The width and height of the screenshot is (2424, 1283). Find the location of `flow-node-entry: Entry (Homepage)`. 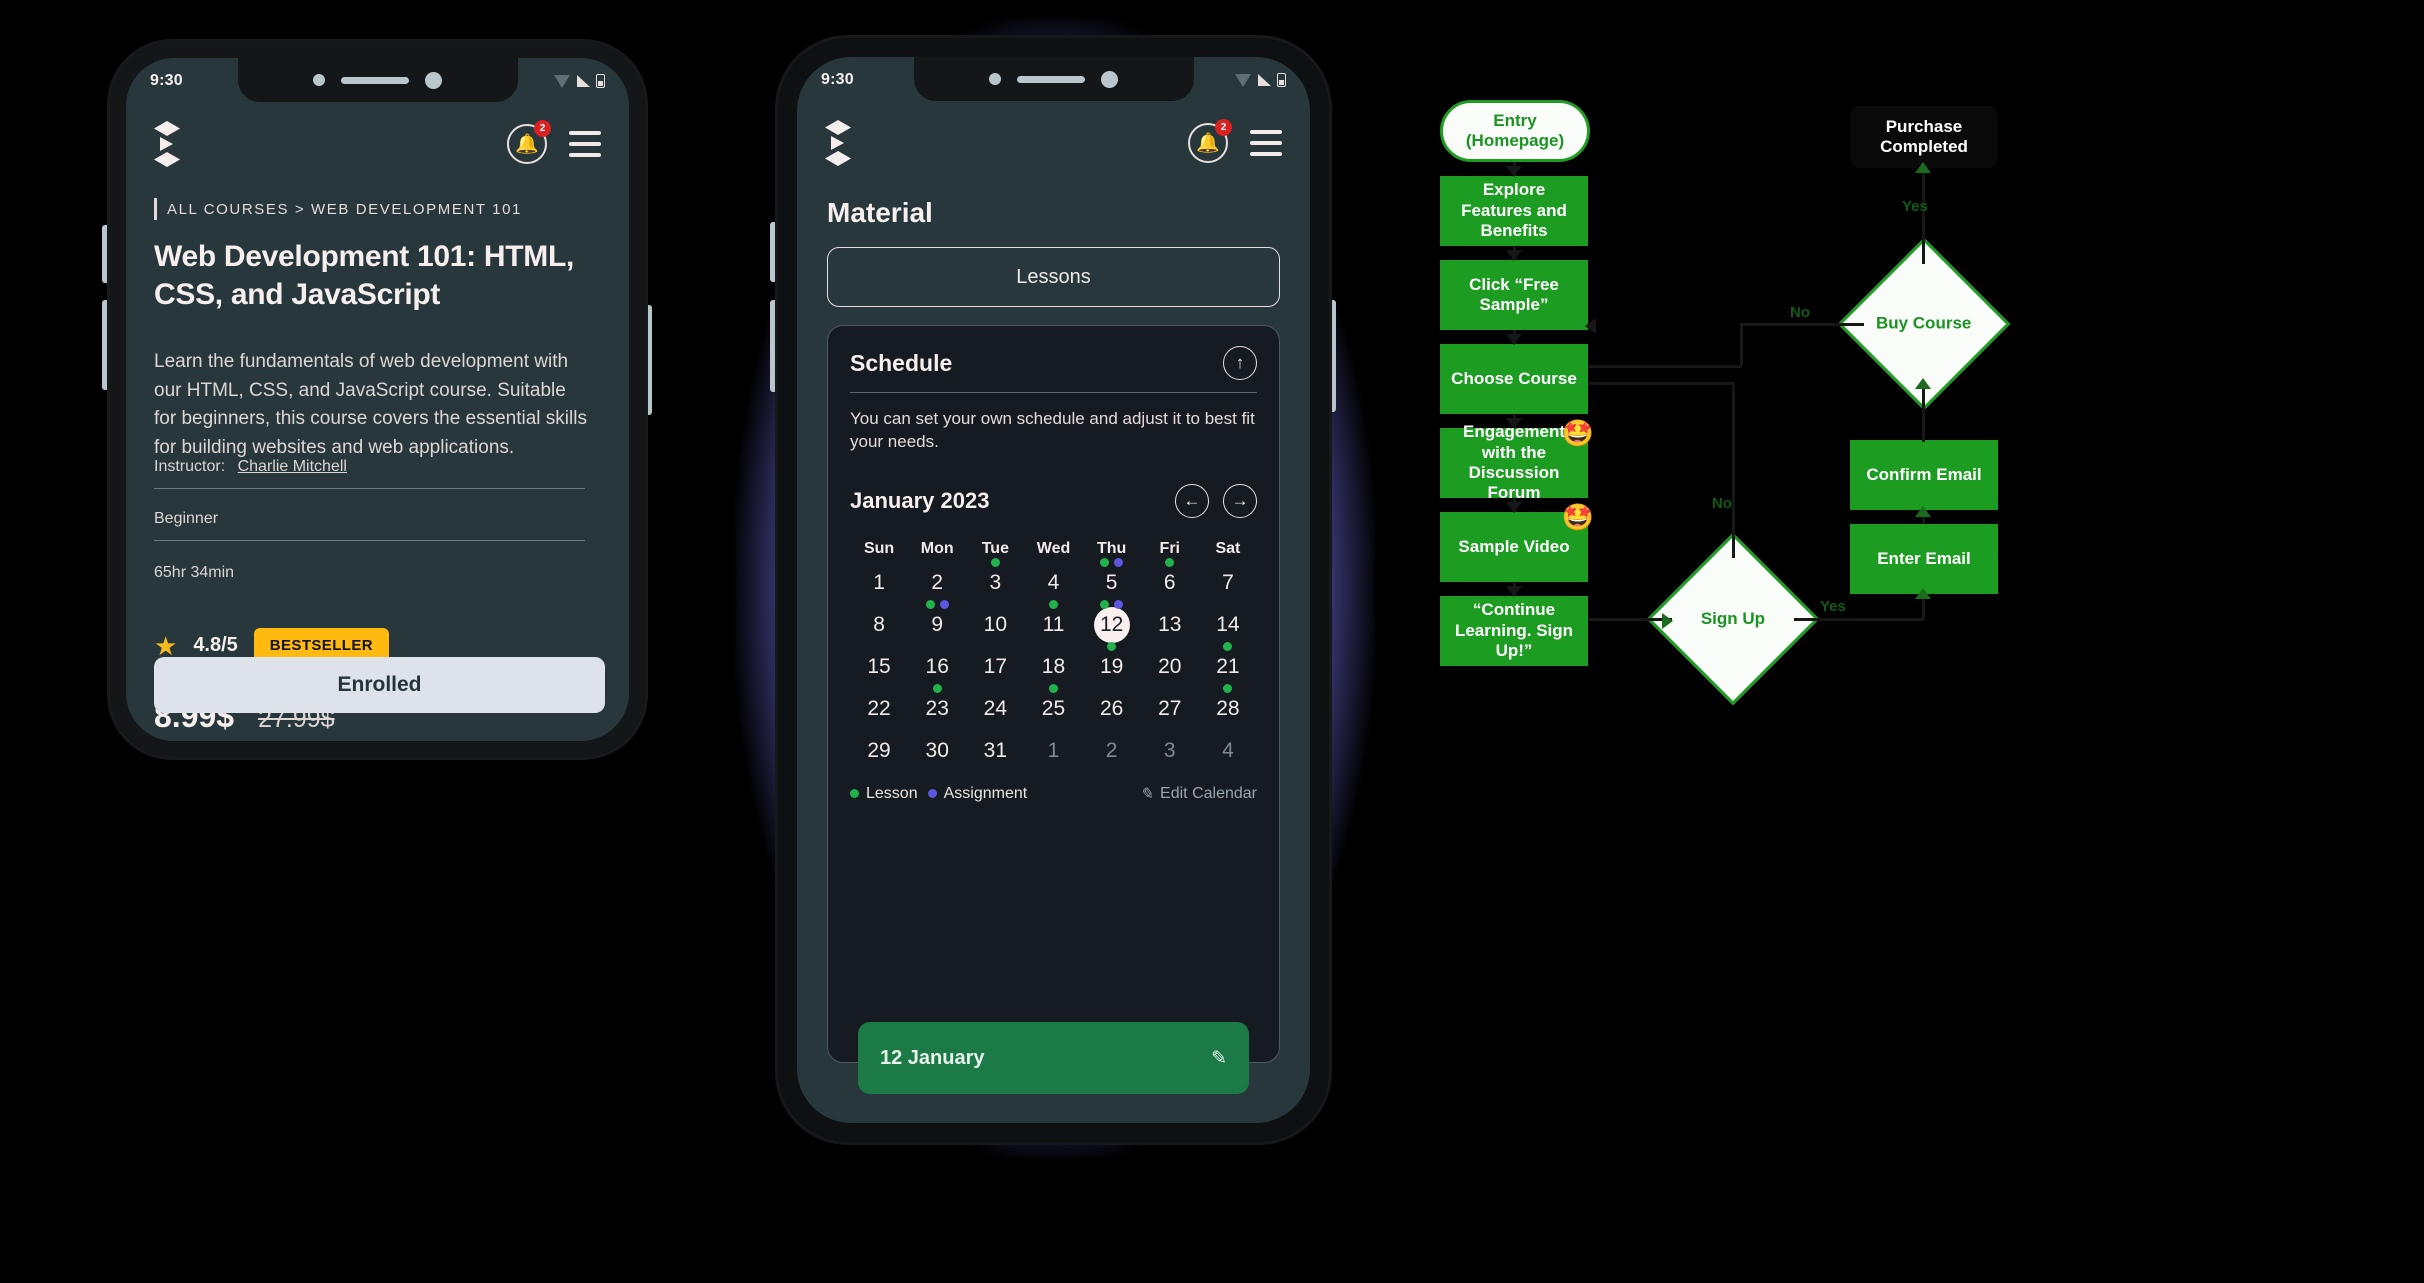

flow-node-entry: Entry (Homepage) is located at coordinates (1515, 131).